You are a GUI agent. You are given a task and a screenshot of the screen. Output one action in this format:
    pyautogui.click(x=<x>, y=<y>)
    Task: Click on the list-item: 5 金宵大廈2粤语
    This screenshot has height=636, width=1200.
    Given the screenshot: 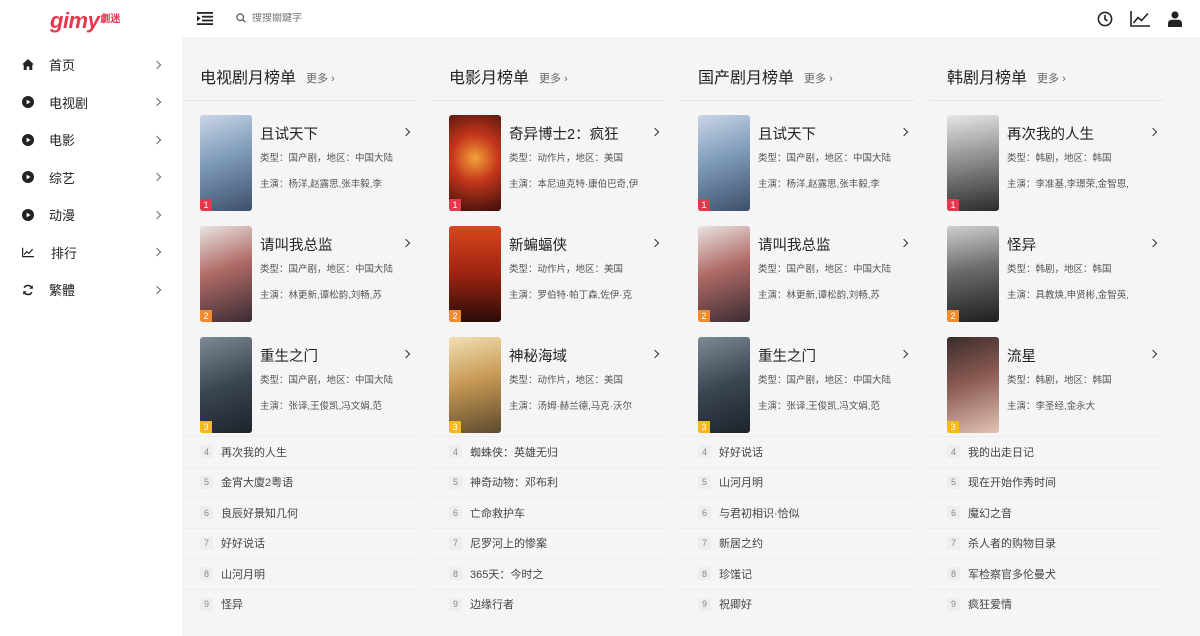 What is the action you would take?
    pyautogui.click(x=299, y=482)
    